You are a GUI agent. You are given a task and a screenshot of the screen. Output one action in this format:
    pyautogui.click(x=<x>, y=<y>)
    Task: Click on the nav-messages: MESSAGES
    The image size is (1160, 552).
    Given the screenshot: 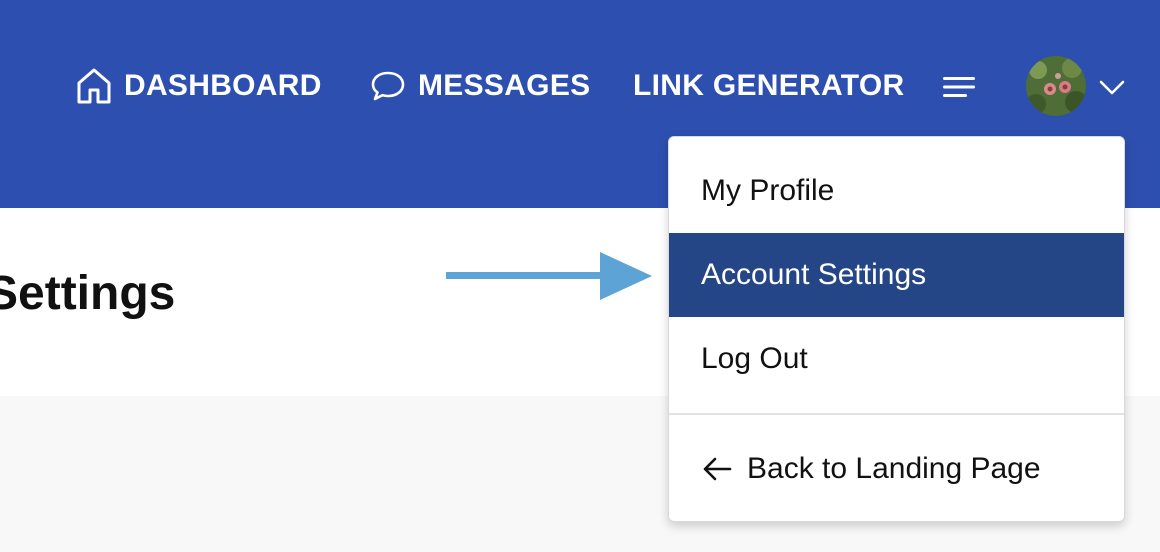 What is the action you would take?
    pyautogui.click(x=480, y=86)
    